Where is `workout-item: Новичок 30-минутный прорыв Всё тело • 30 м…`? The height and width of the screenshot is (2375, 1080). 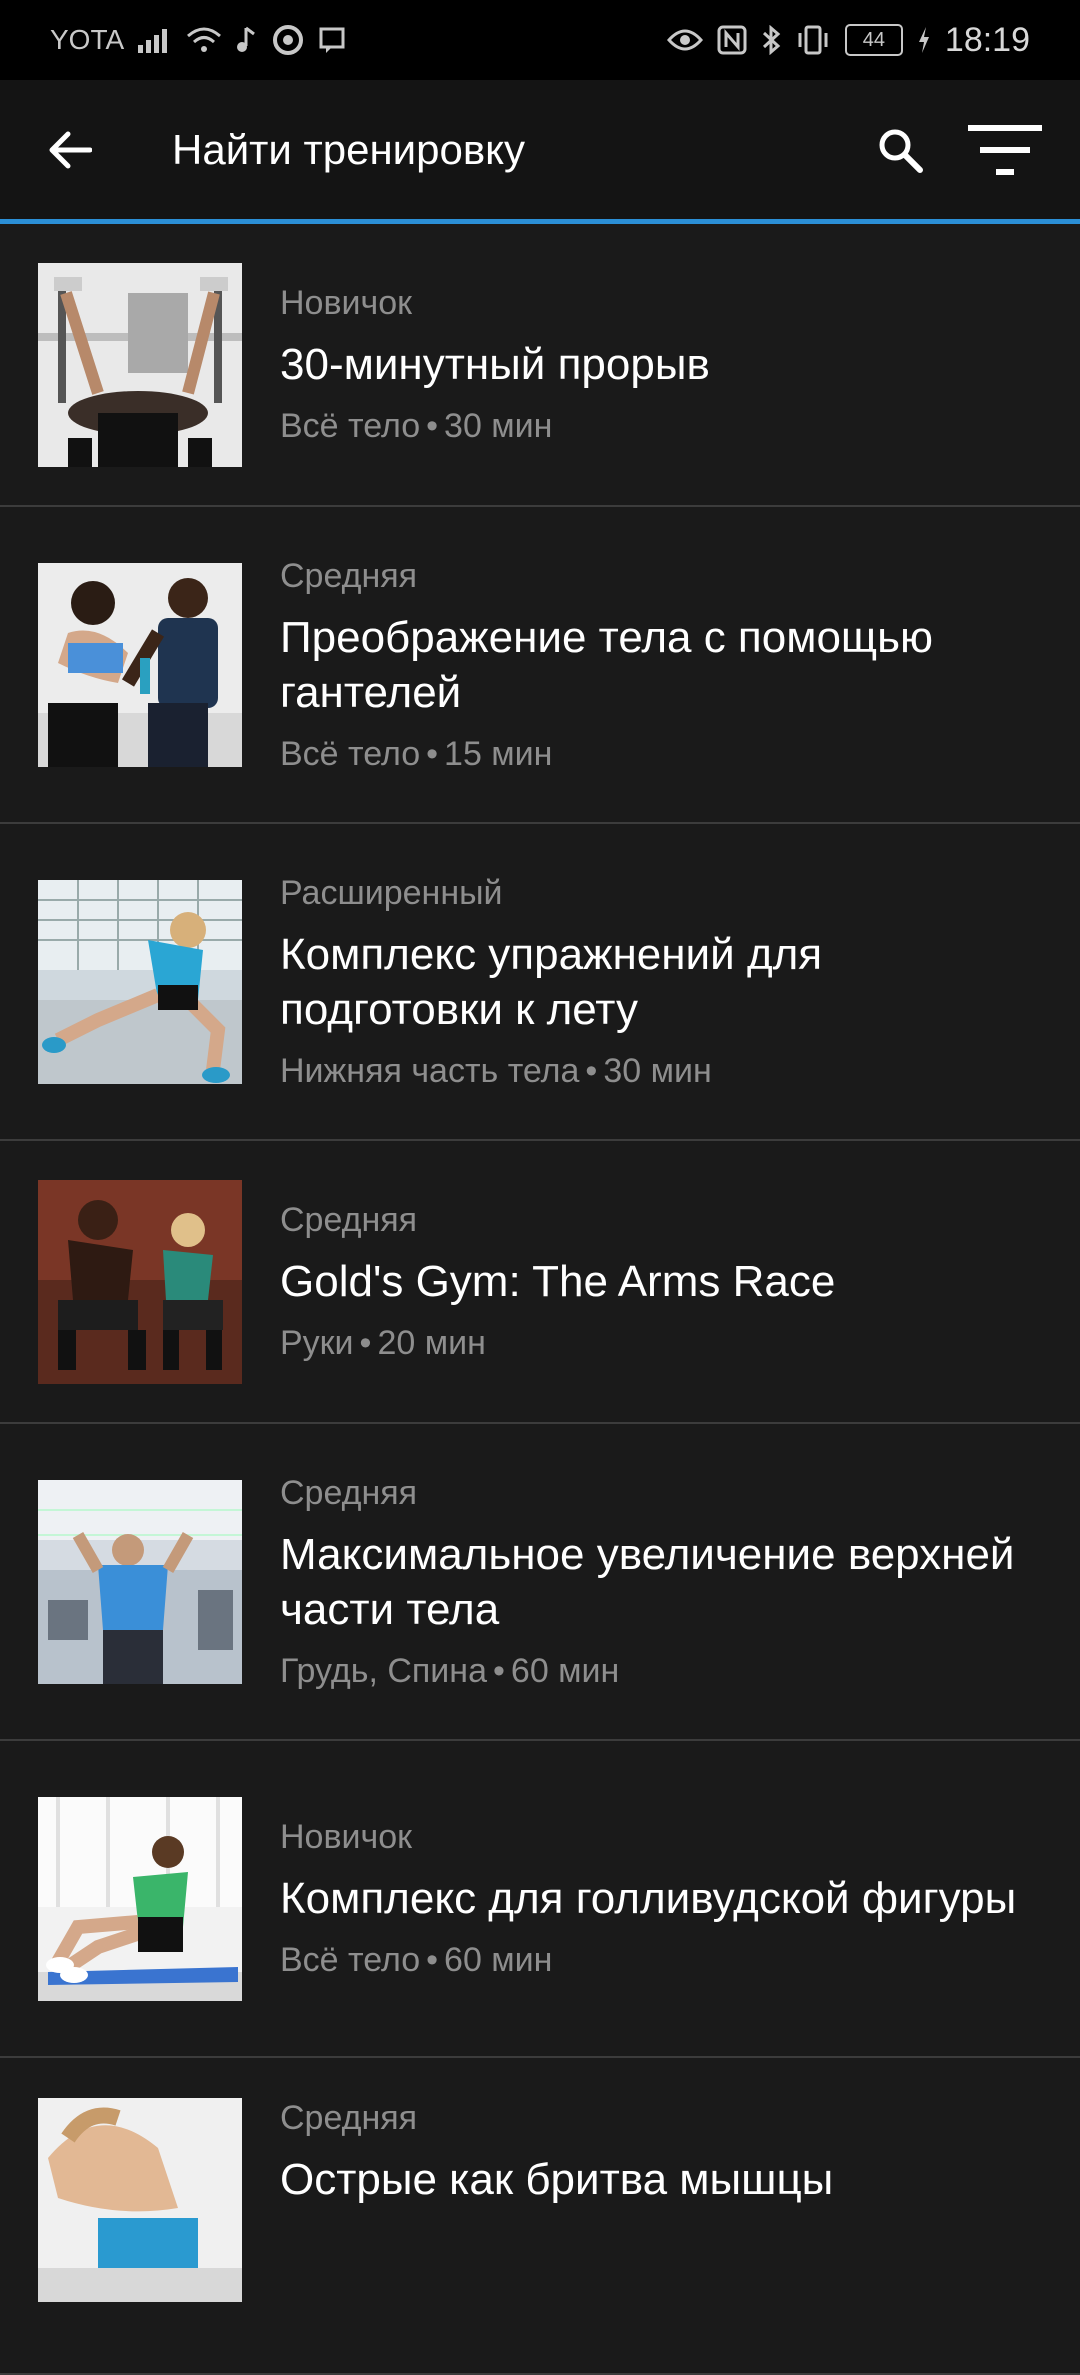
workout-item: Новичок 30-минутный прорыв Всё тело • 30 м… is located at coordinates (540, 365).